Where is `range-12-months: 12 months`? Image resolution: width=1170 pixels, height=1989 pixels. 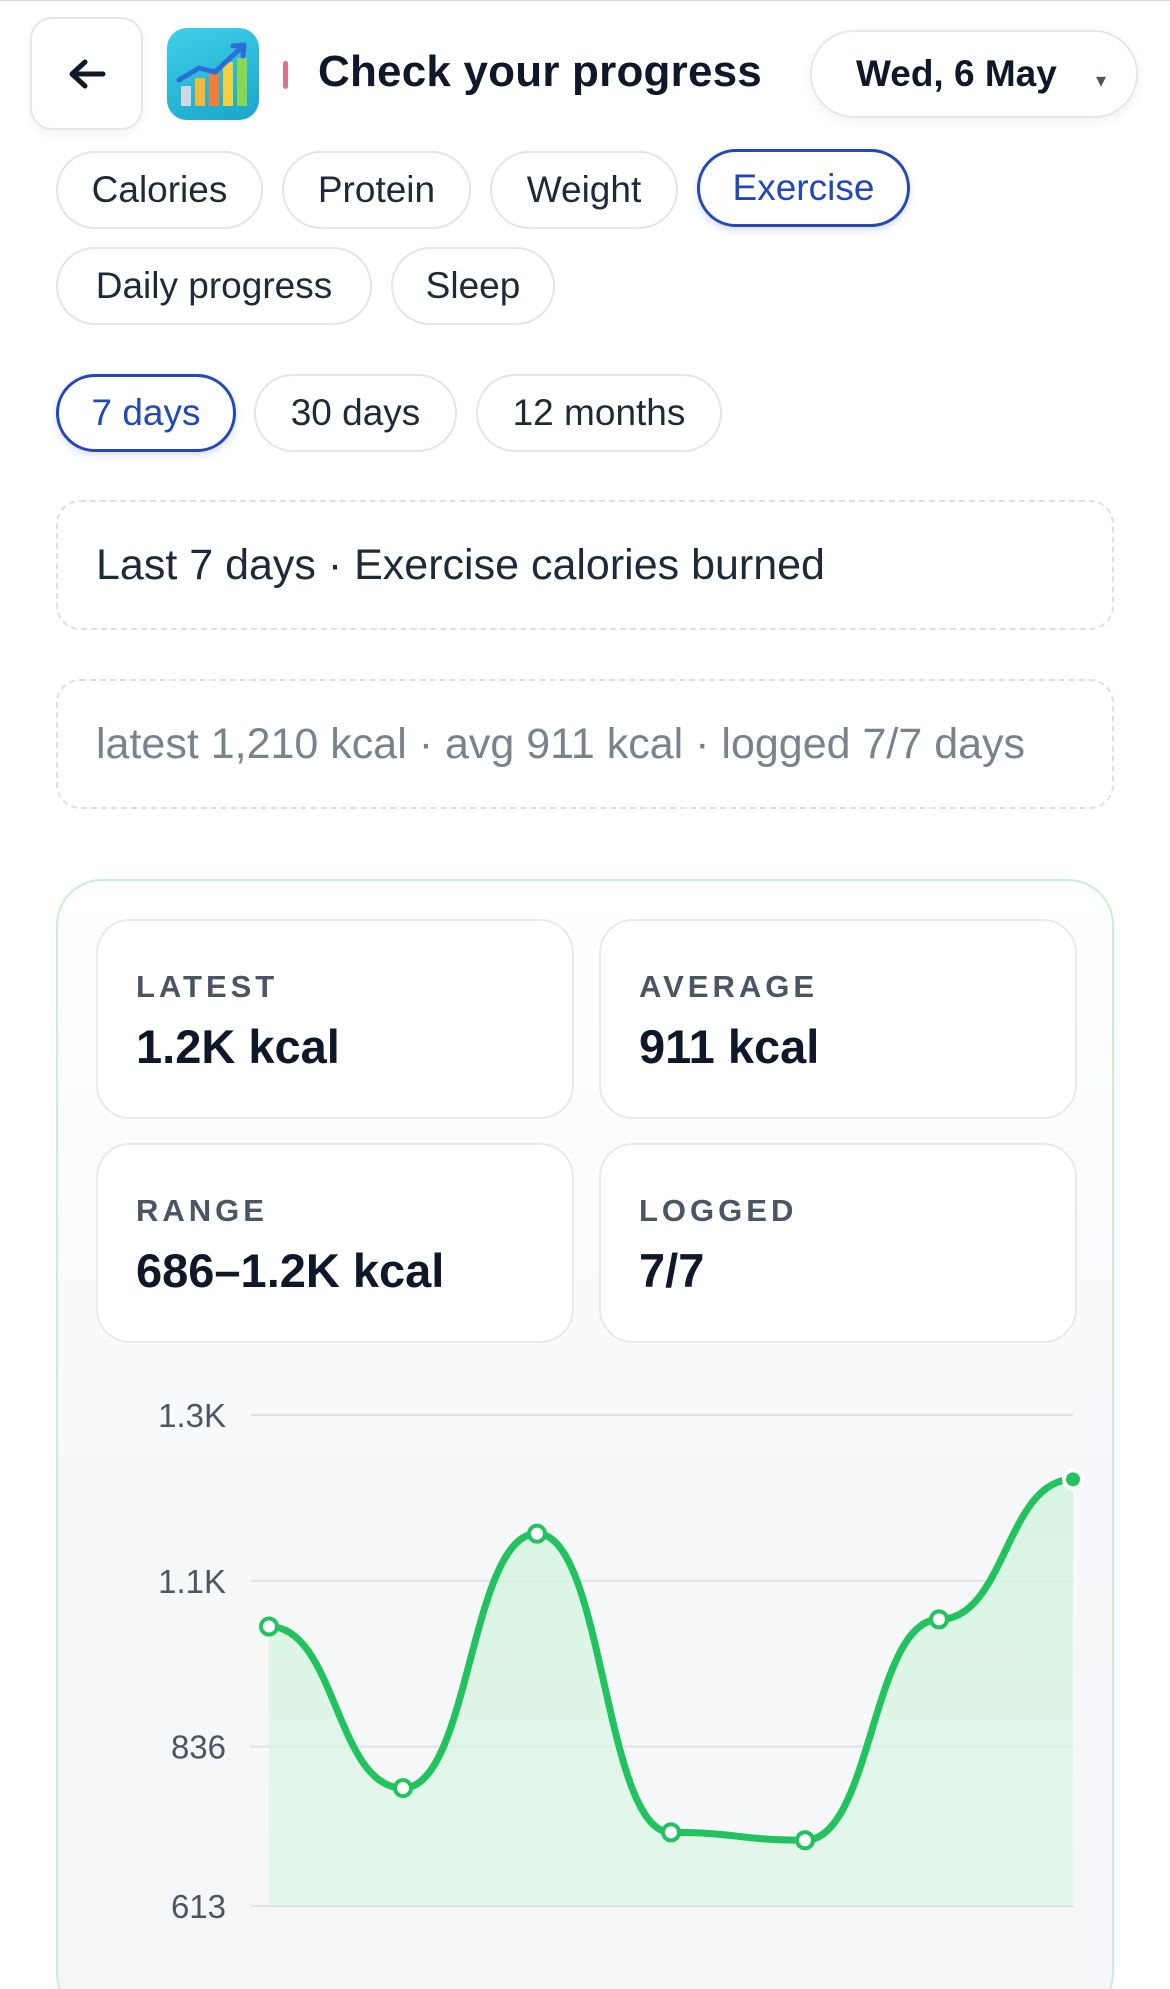
range-12-months: 12 months is located at coordinates (599, 413).